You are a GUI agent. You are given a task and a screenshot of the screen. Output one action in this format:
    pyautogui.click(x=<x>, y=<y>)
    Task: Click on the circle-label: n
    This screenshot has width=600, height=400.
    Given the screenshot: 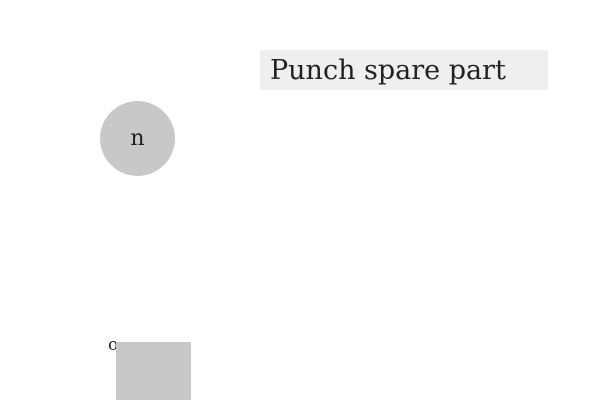 What is the action you would take?
    pyautogui.click(x=137, y=138)
    